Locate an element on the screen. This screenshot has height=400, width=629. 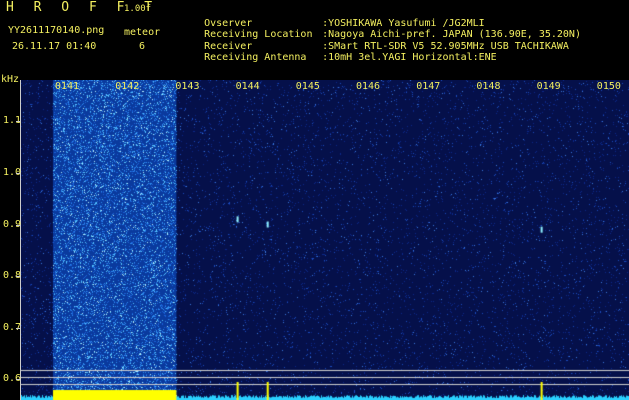
meteor-label: meteor is located at coordinates (142, 32).